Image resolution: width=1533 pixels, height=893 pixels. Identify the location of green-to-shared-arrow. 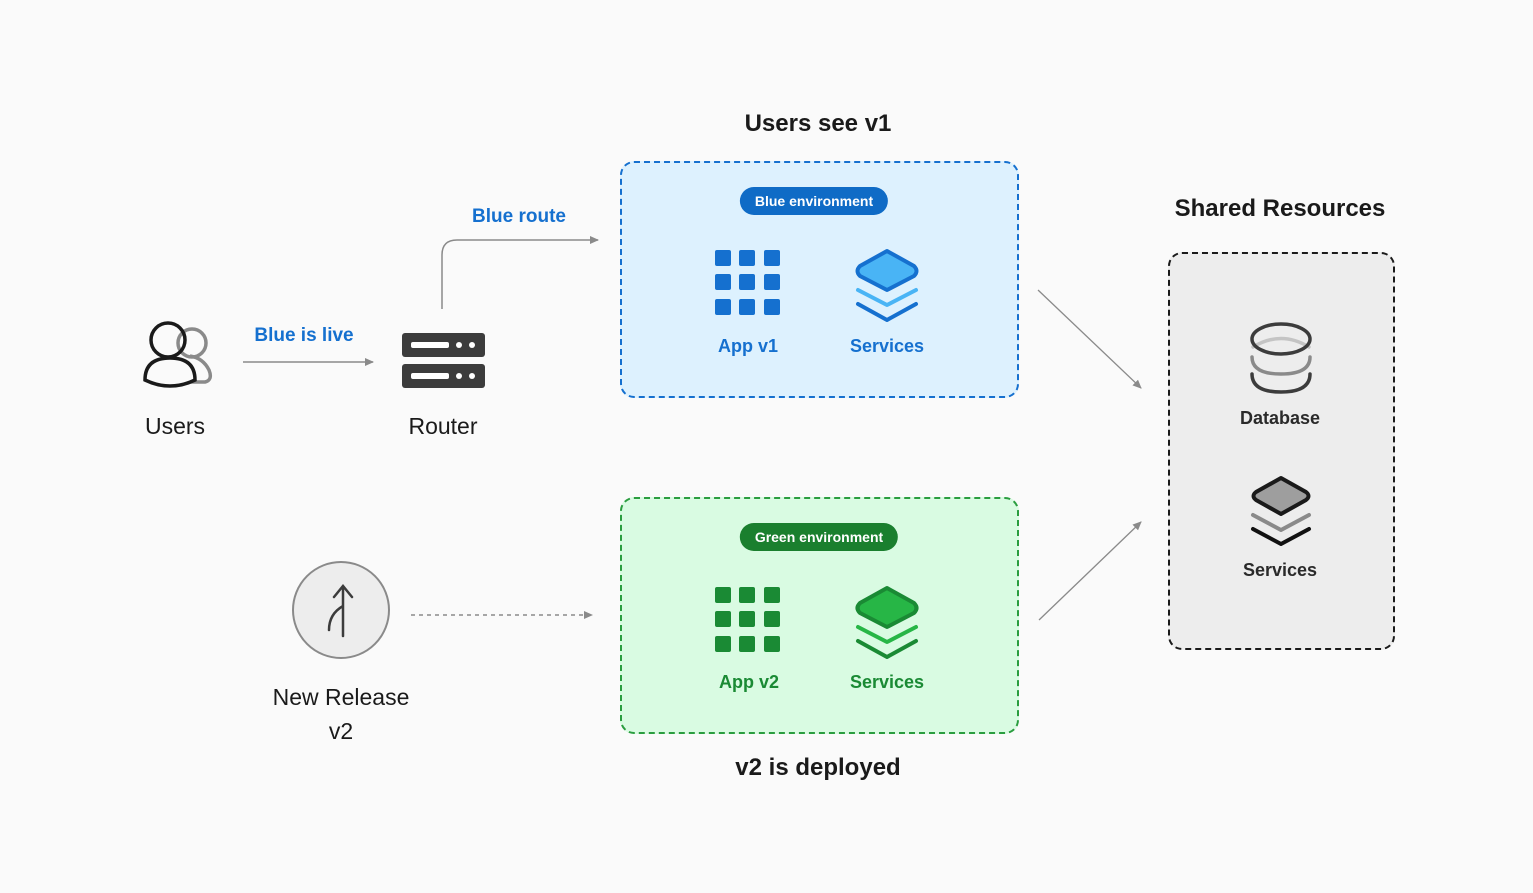
(1090, 571).